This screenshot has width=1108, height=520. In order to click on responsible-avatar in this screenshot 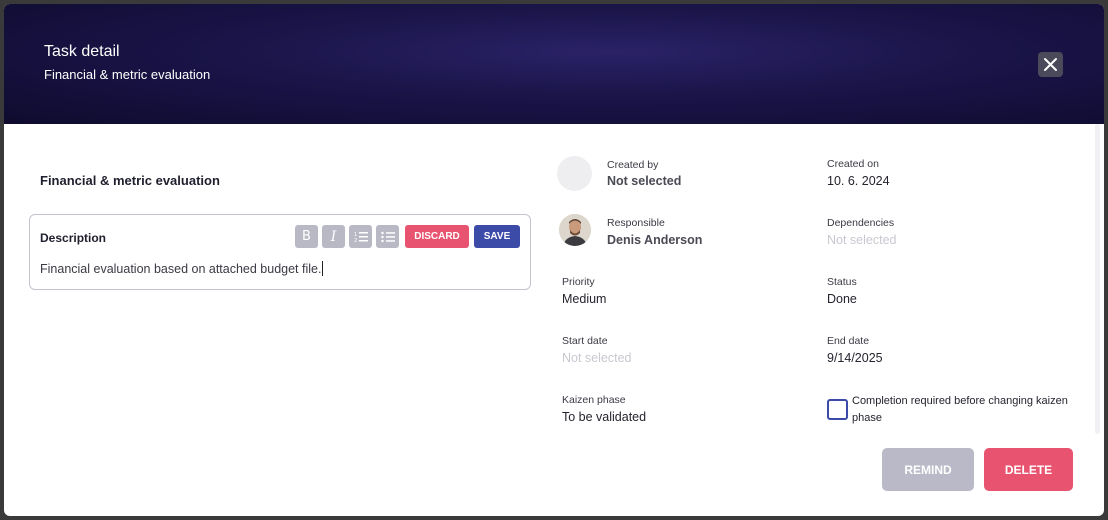, I will do `click(575, 230)`.